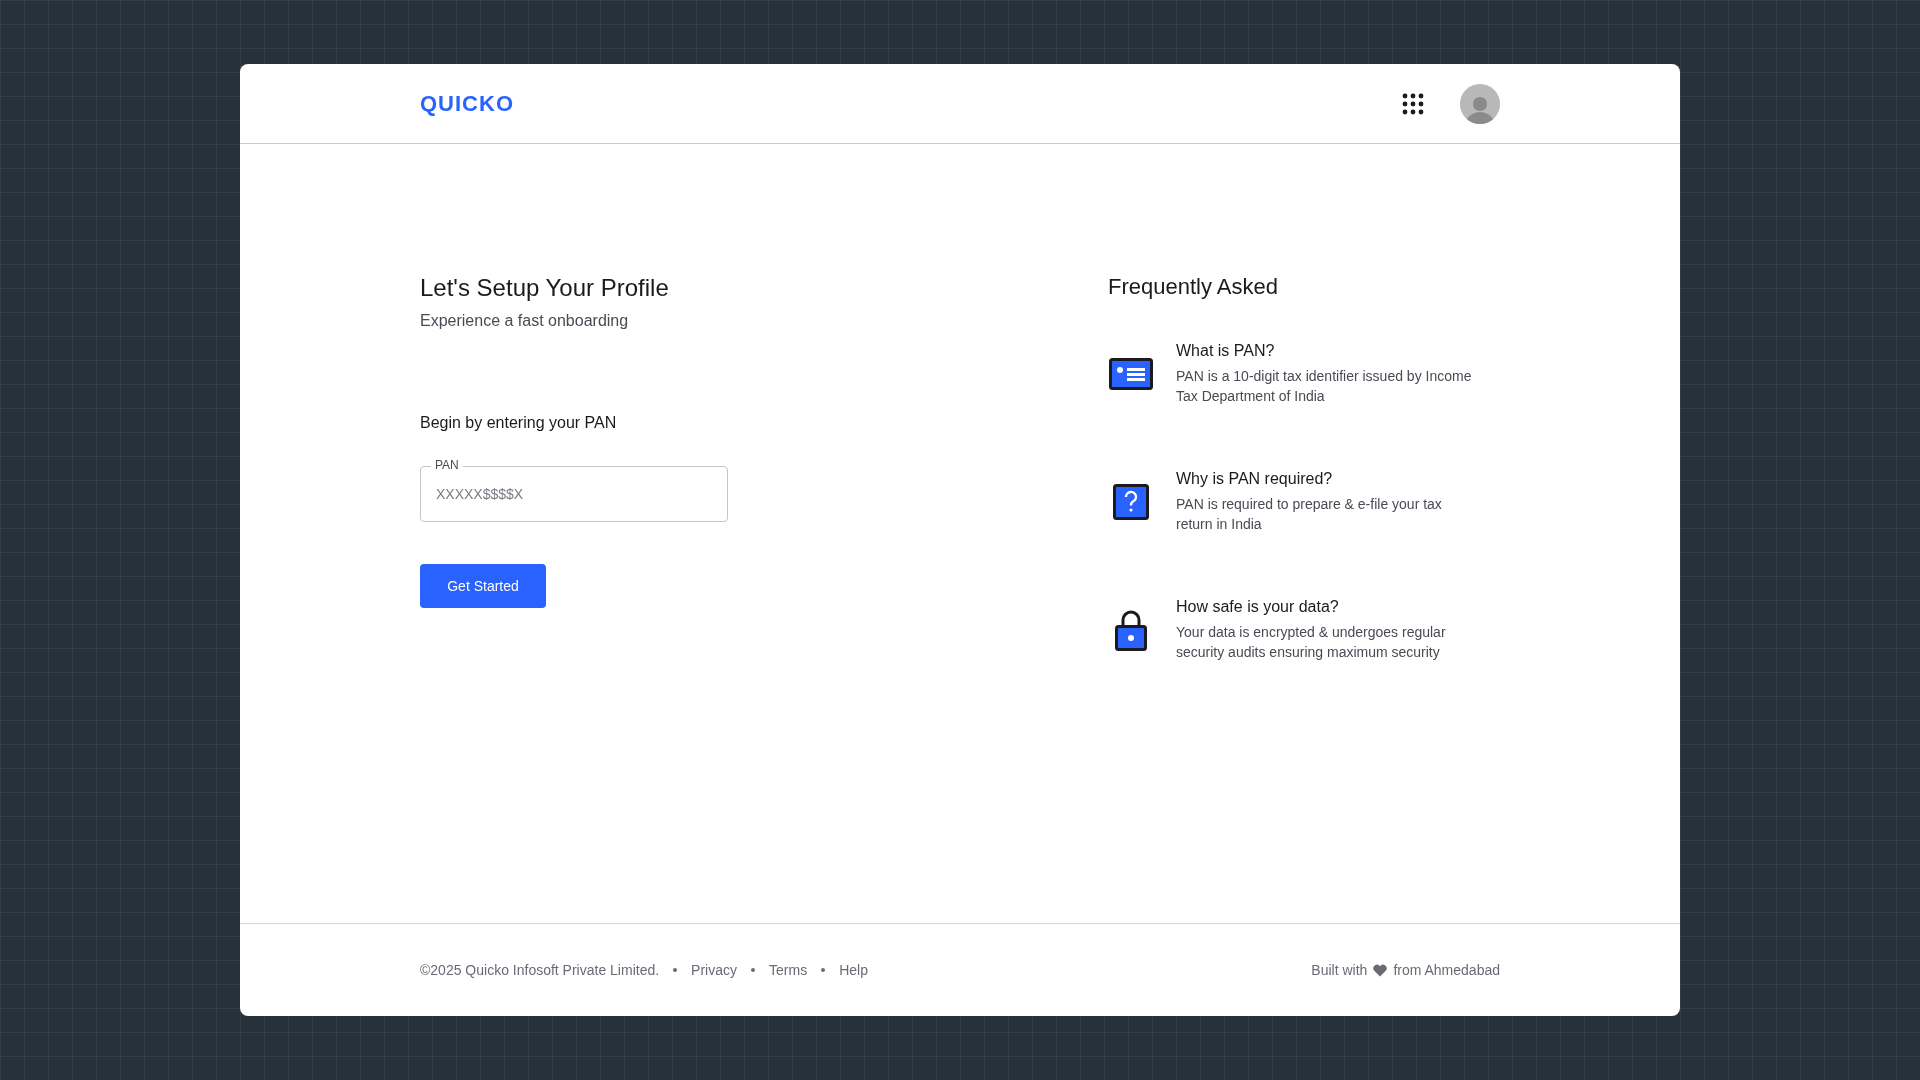 The height and width of the screenshot is (1080, 1920). What do you see at coordinates (788, 970) in the screenshot?
I see `footer-link: Terms` at bounding box center [788, 970].